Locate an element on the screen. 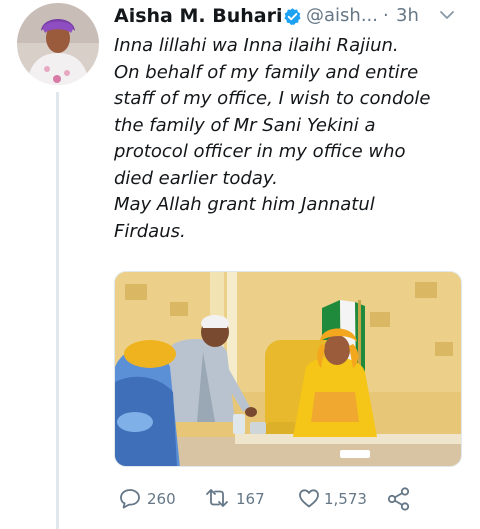 The height and width of the screenshot is (529, 480). avatar-photo is located at coordinates (58, 44).